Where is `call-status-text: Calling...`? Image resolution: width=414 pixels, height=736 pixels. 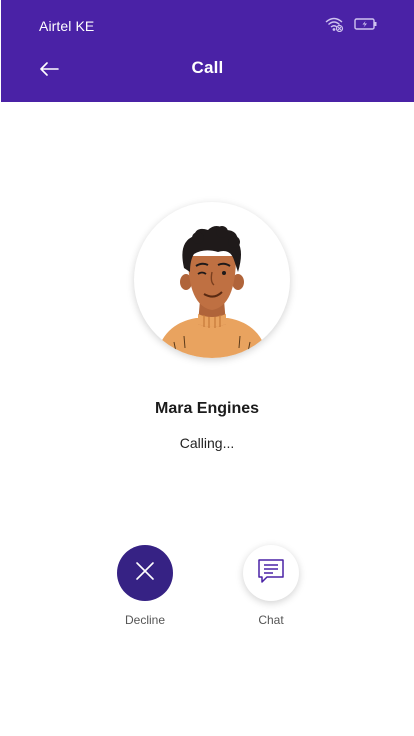 call-status-text: Calling... is located at coordinates (207, 443).